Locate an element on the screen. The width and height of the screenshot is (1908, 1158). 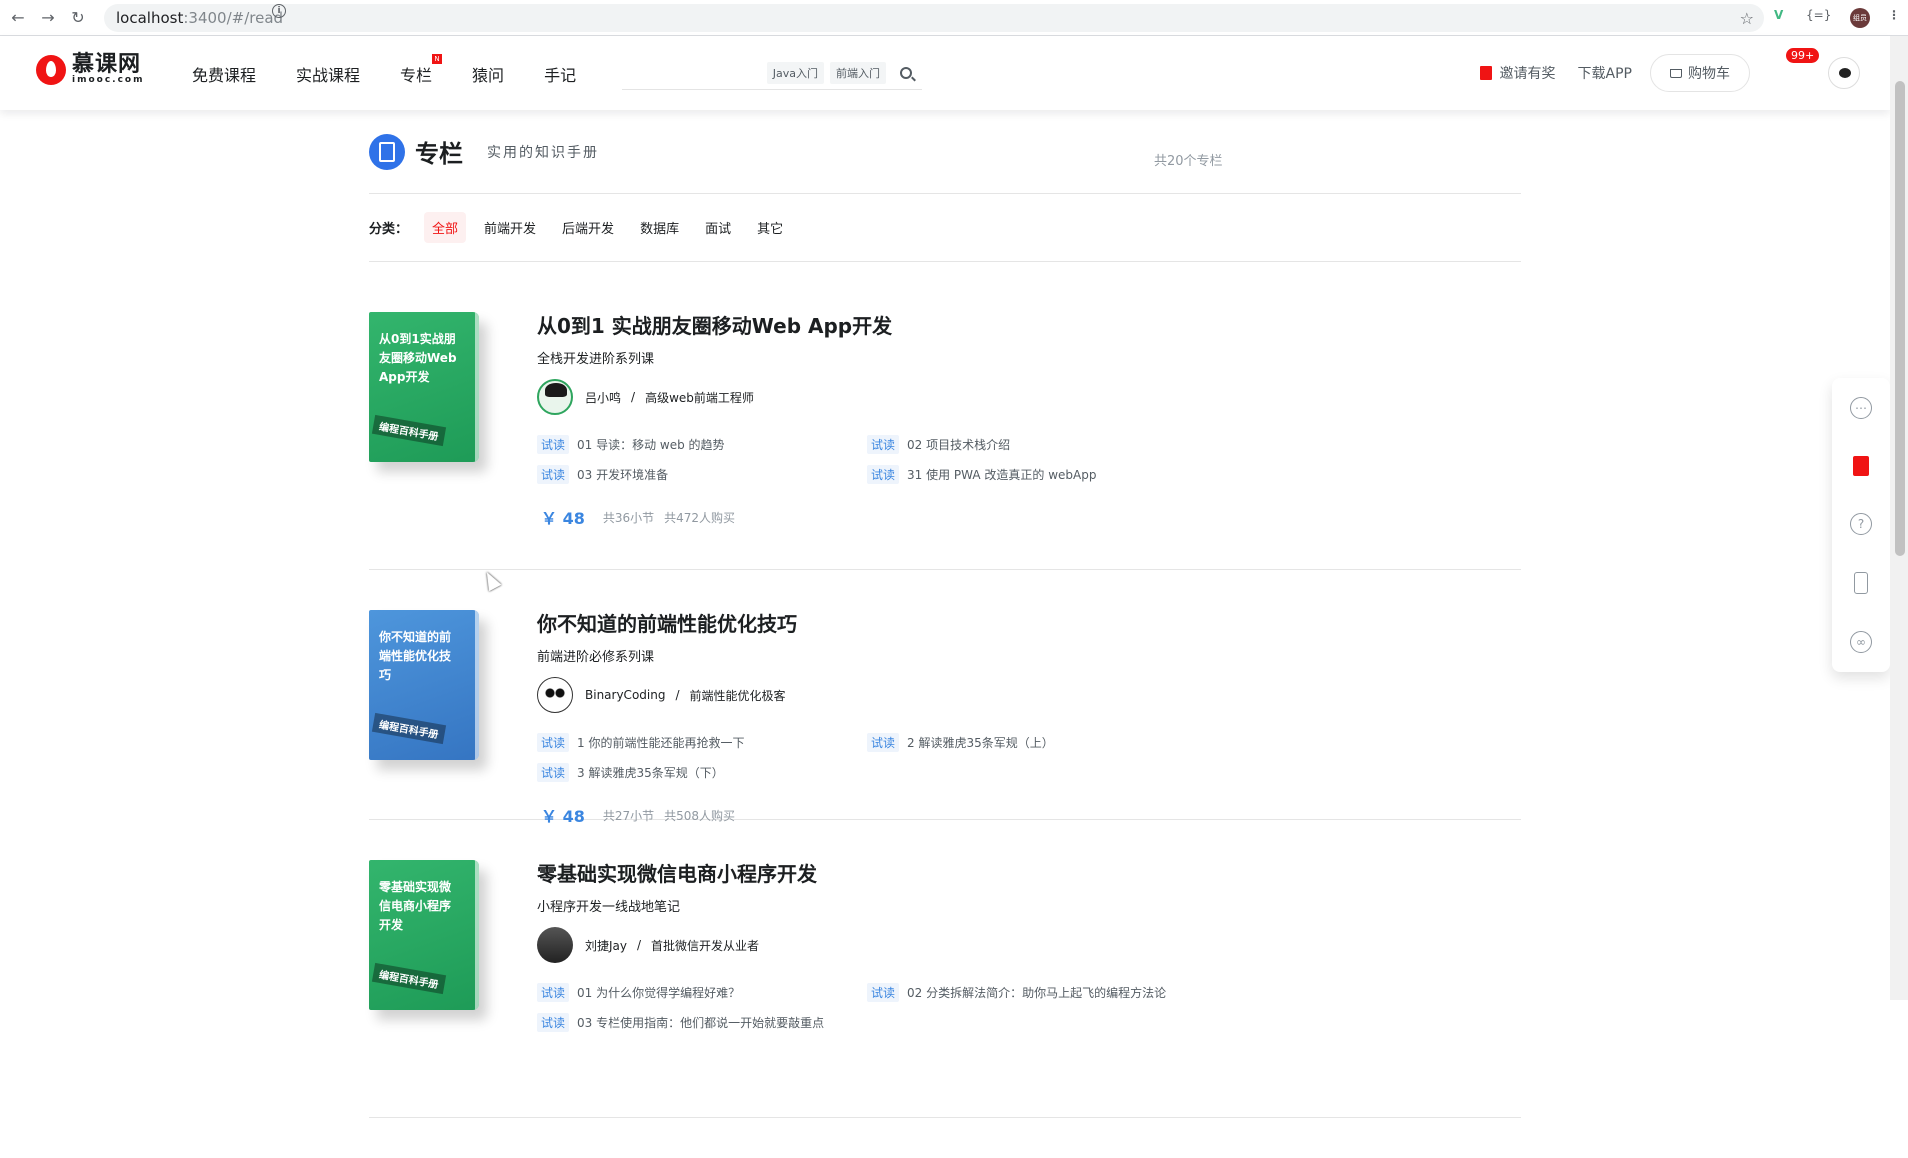
column-title: 从0到1 实战朋友圈移动Web App开发 is located at coordinates (1029, 326).